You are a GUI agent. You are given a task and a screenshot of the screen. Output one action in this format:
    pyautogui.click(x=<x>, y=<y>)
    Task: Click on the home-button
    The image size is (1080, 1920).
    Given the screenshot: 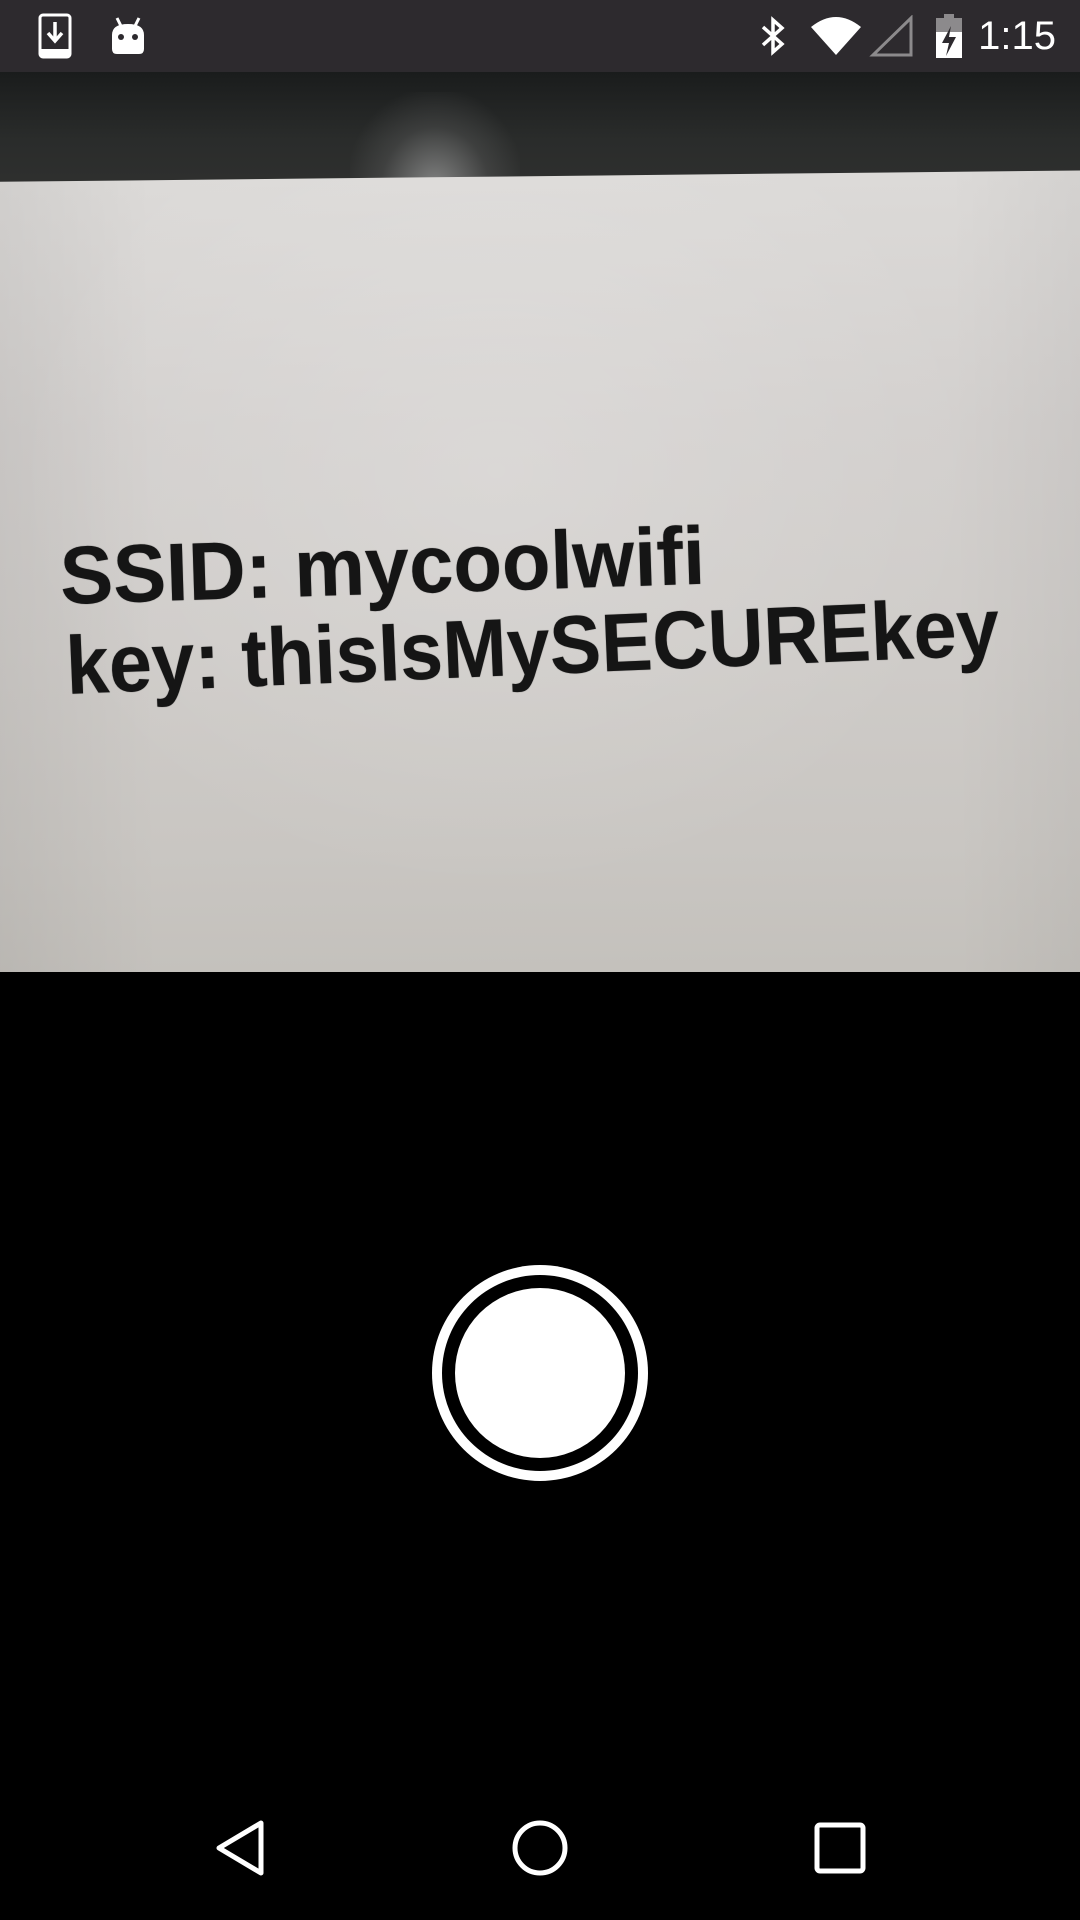 What is the action you would take?
    pyautogui.click(x=540, y=1848)
    